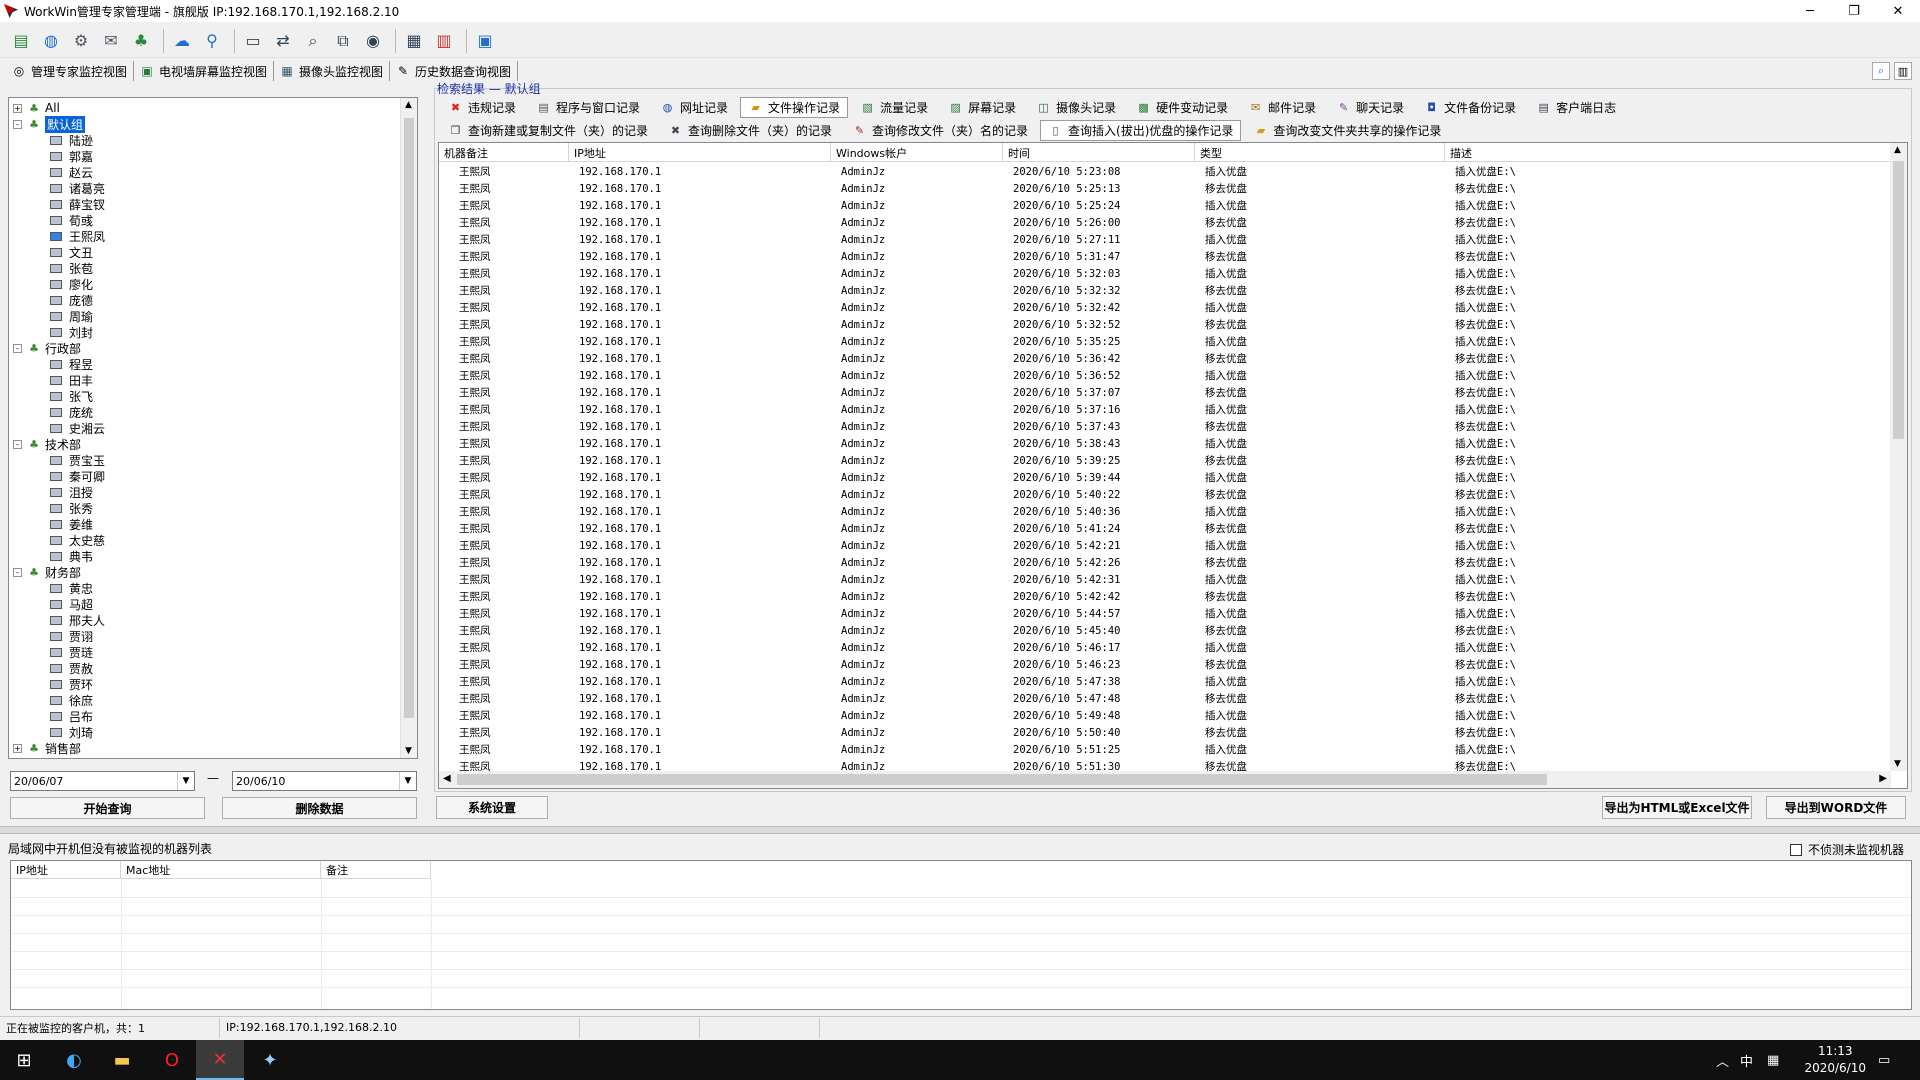 The width and height of the screenshot is (1920, 1080). What do you see at coordinates (70, 71) in the screenshot?
I see `tab-monitor-view: ◎ 管理专家监控视图` at bounding box center [70, 71].